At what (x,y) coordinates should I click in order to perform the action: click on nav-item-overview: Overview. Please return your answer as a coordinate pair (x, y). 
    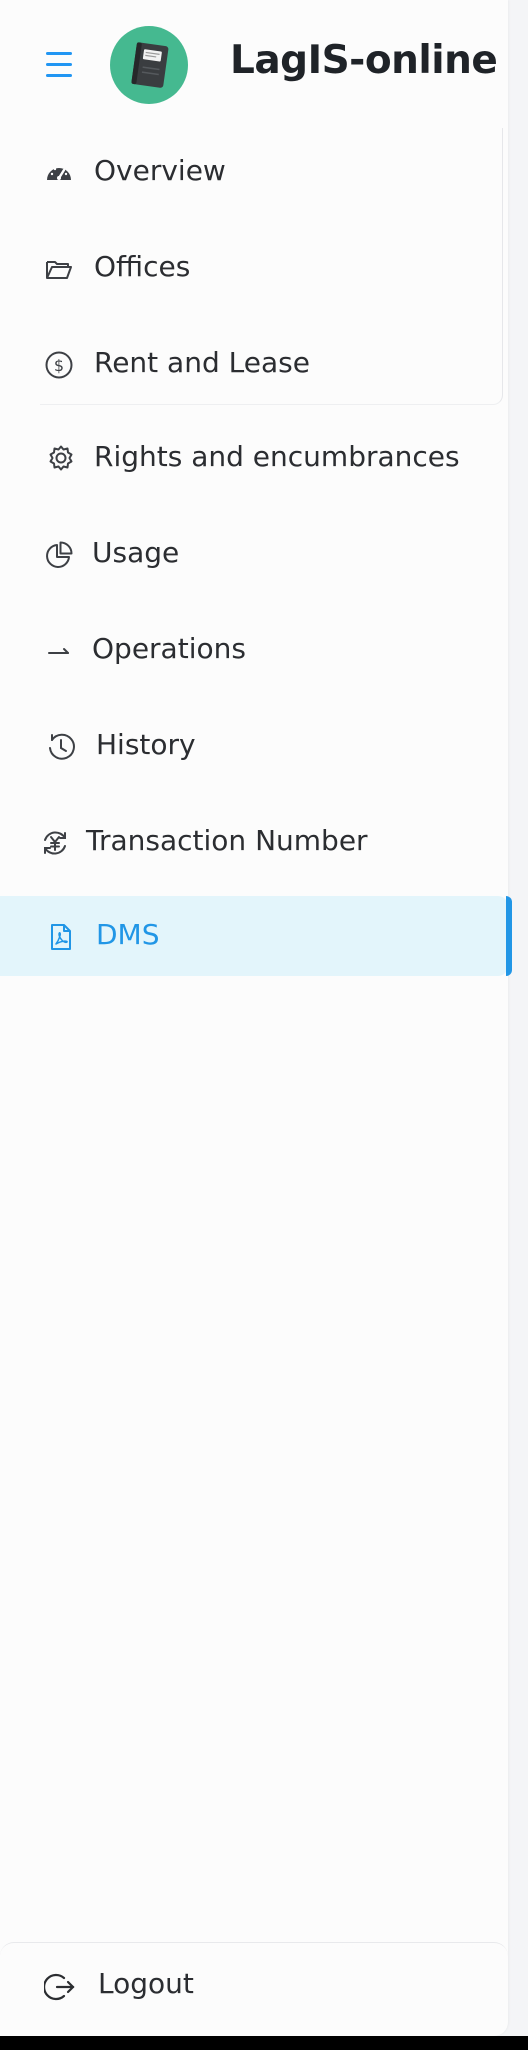
    Looking at the image, I should click on (254, 172).